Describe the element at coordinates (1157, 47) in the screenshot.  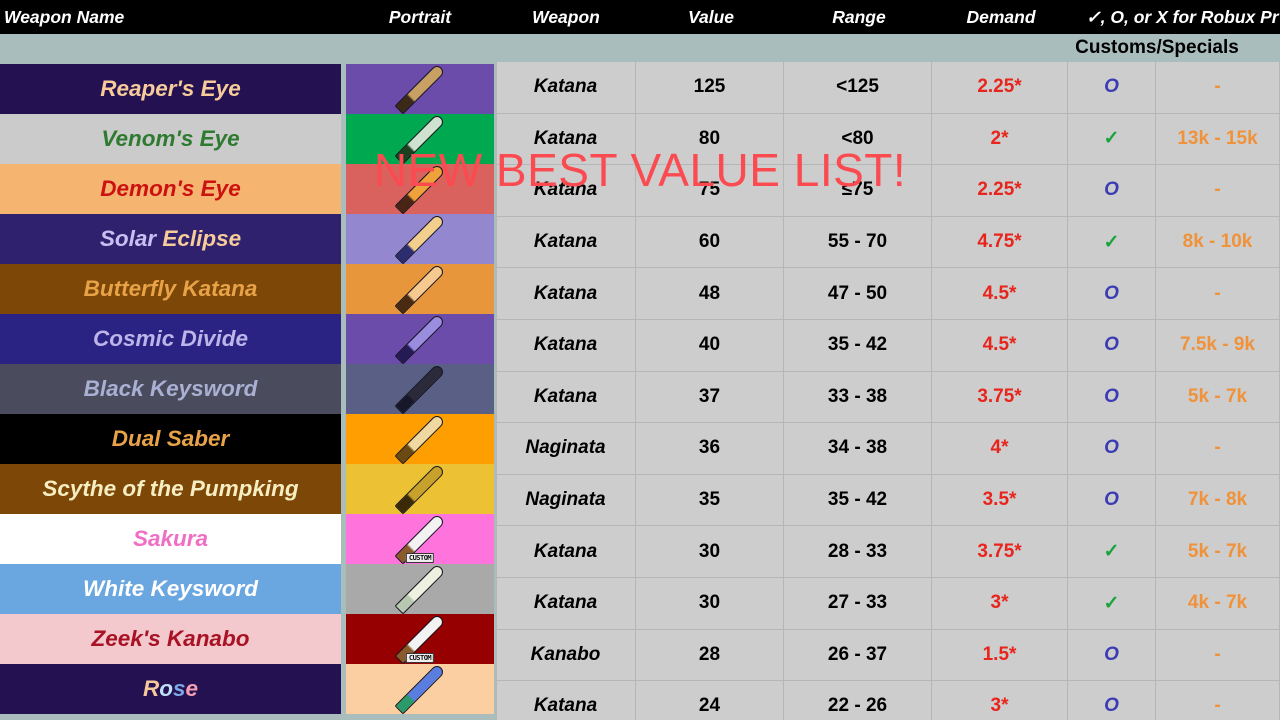
I see `subheader-customs-specials: Customs/Specials` at that location.